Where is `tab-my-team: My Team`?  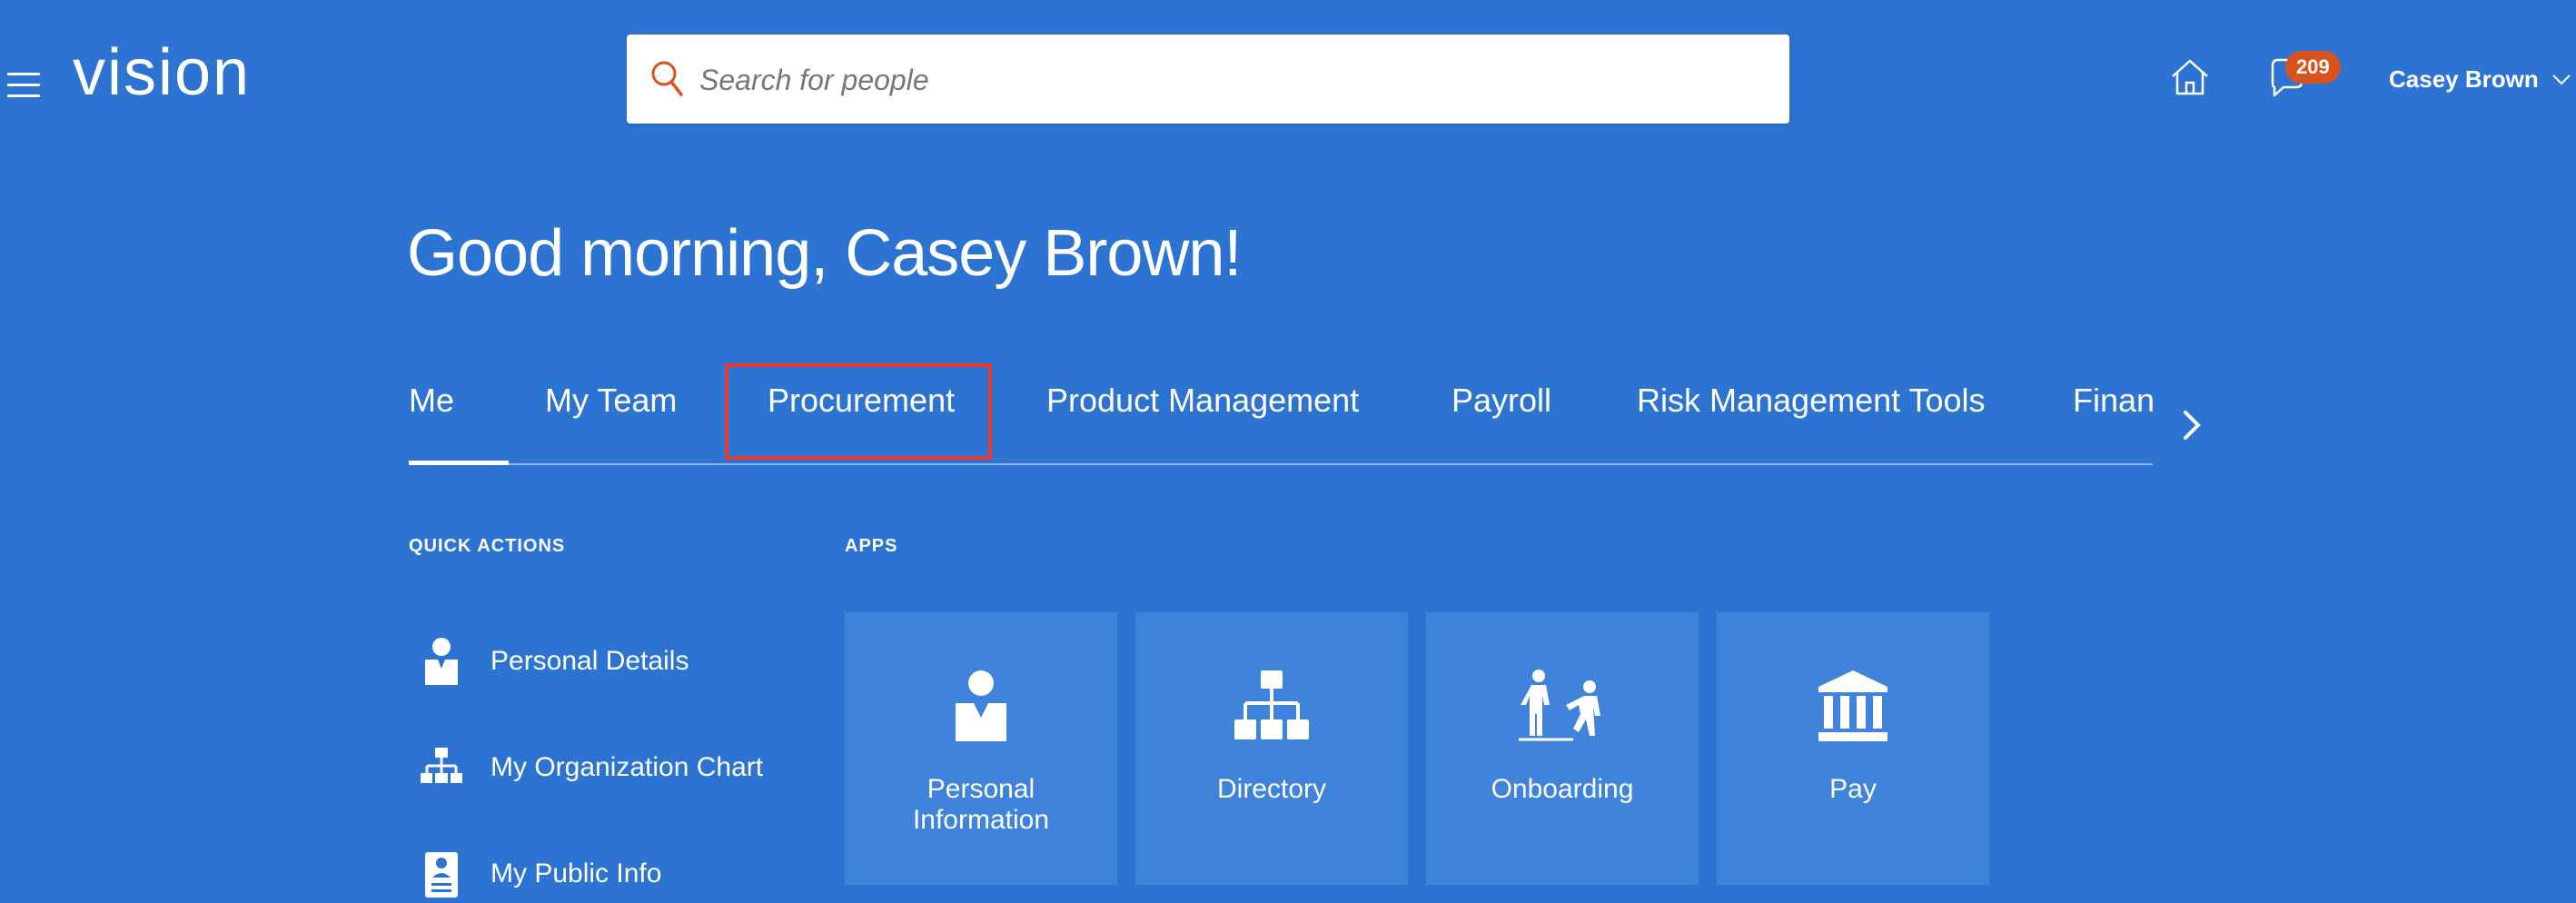 tab-my-team: My Team is located at coordinates (611, 401).